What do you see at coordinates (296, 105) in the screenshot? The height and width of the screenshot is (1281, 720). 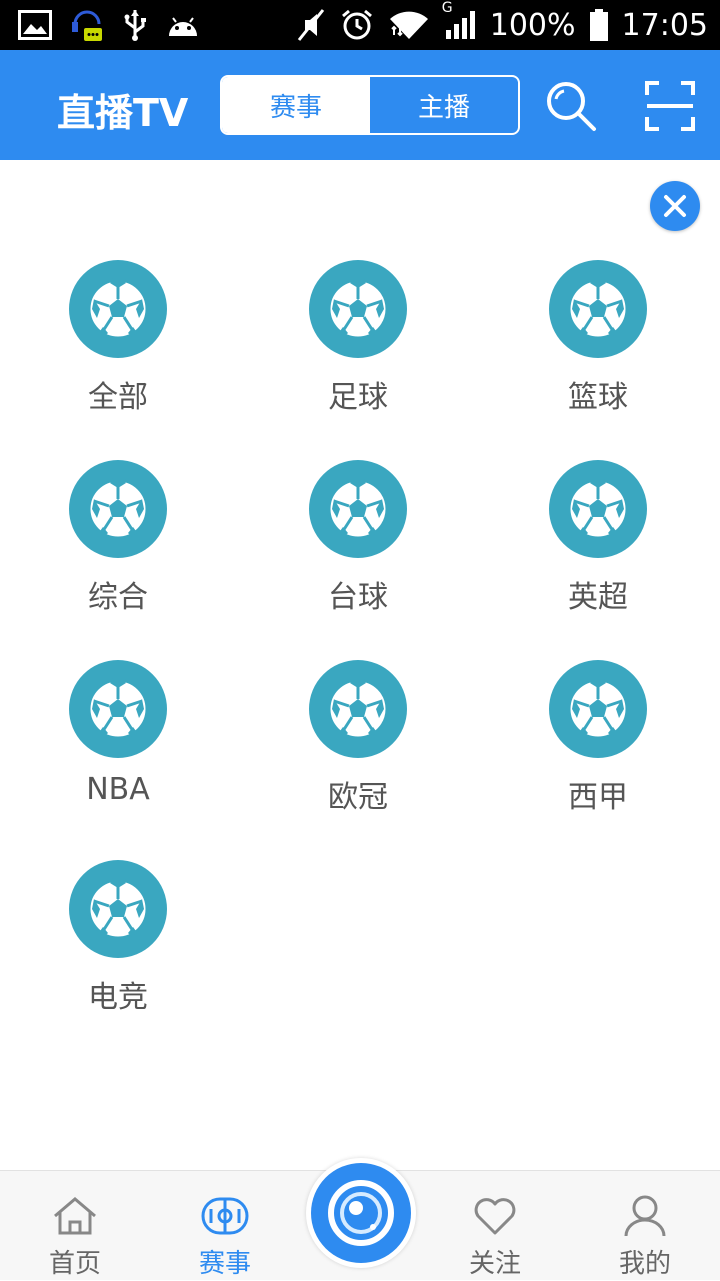 I see `tab-matches: 赛事` at bounding box center [296, 105].